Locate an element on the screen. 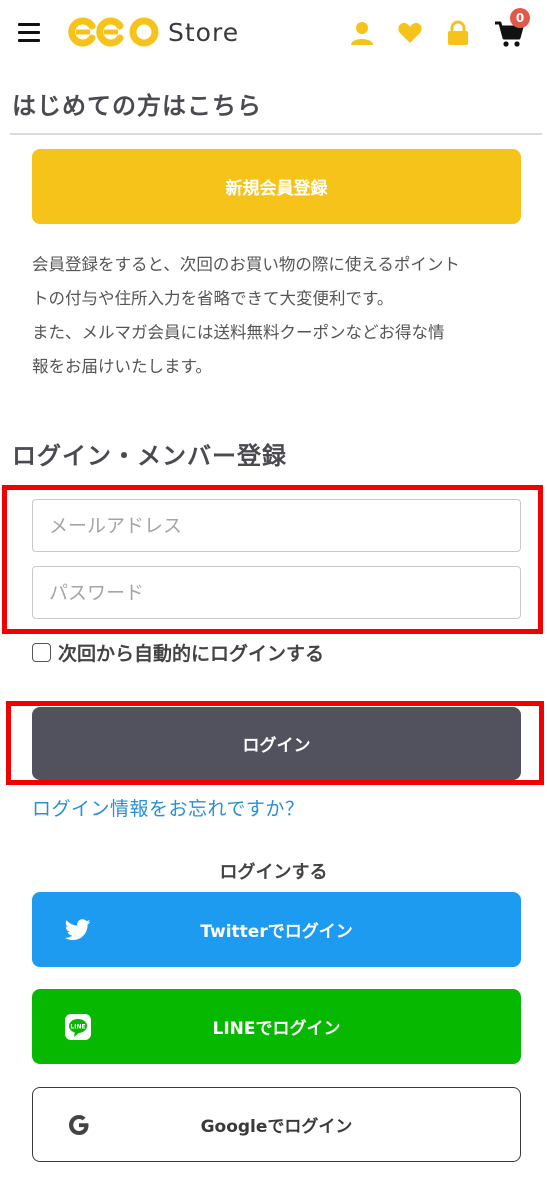 Image resolution: width=547 pixels, height=1200 pixels. email-field is located at coordinates (276, 525).